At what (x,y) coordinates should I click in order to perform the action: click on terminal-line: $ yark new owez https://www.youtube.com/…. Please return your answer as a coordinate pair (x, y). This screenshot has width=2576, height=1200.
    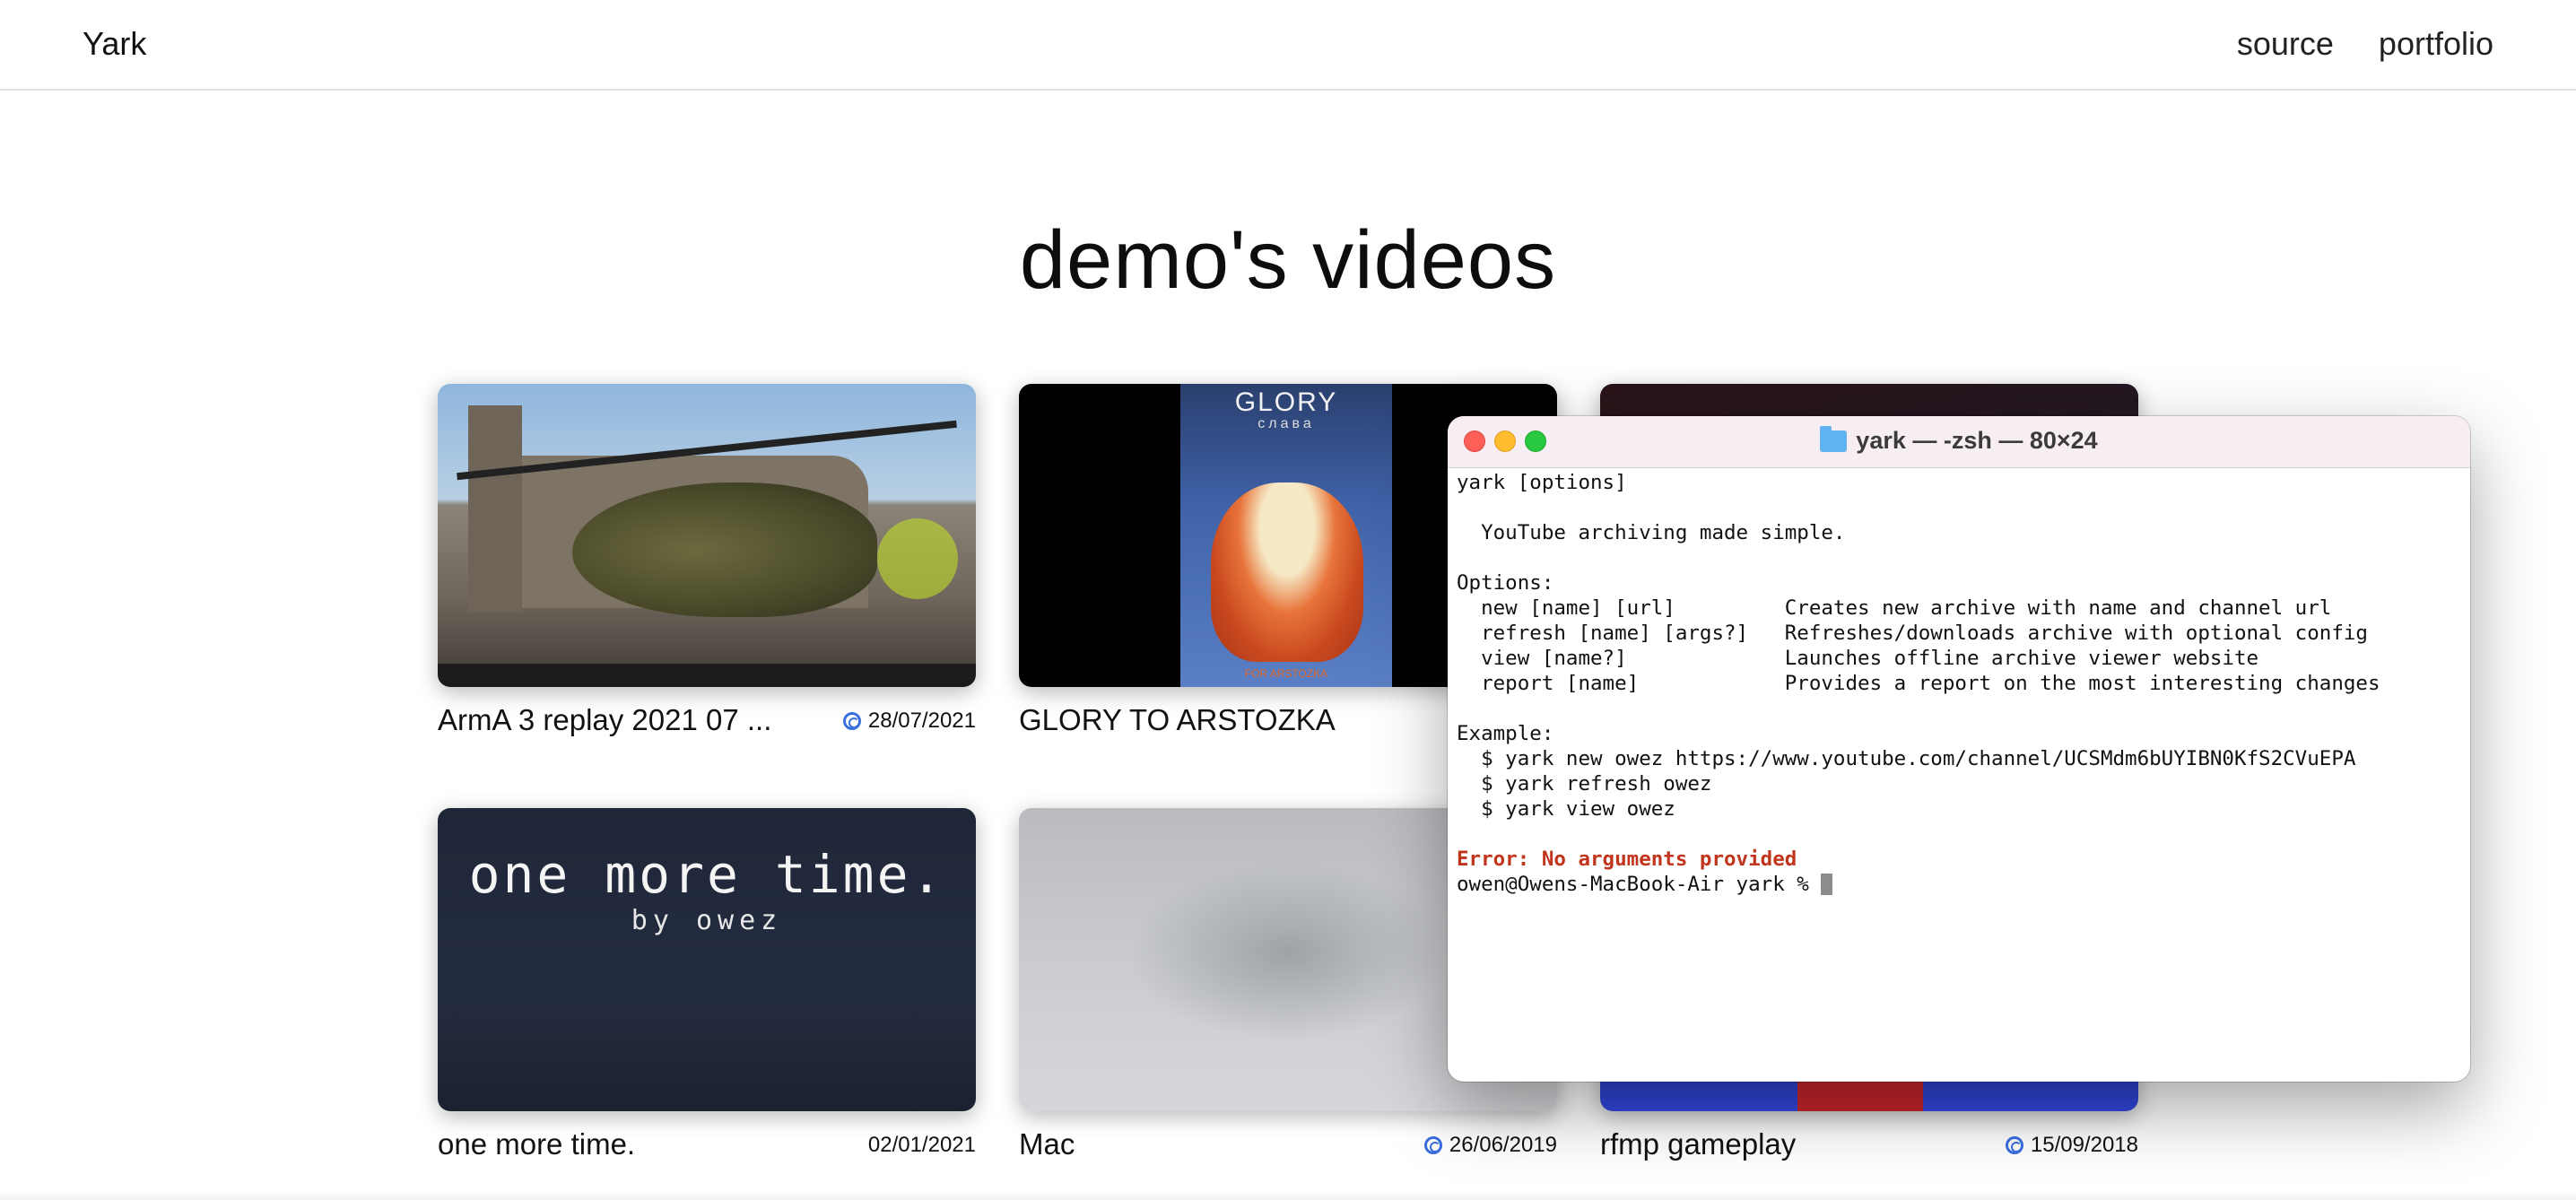
    Looking at the image, I should click on (1906, 758).